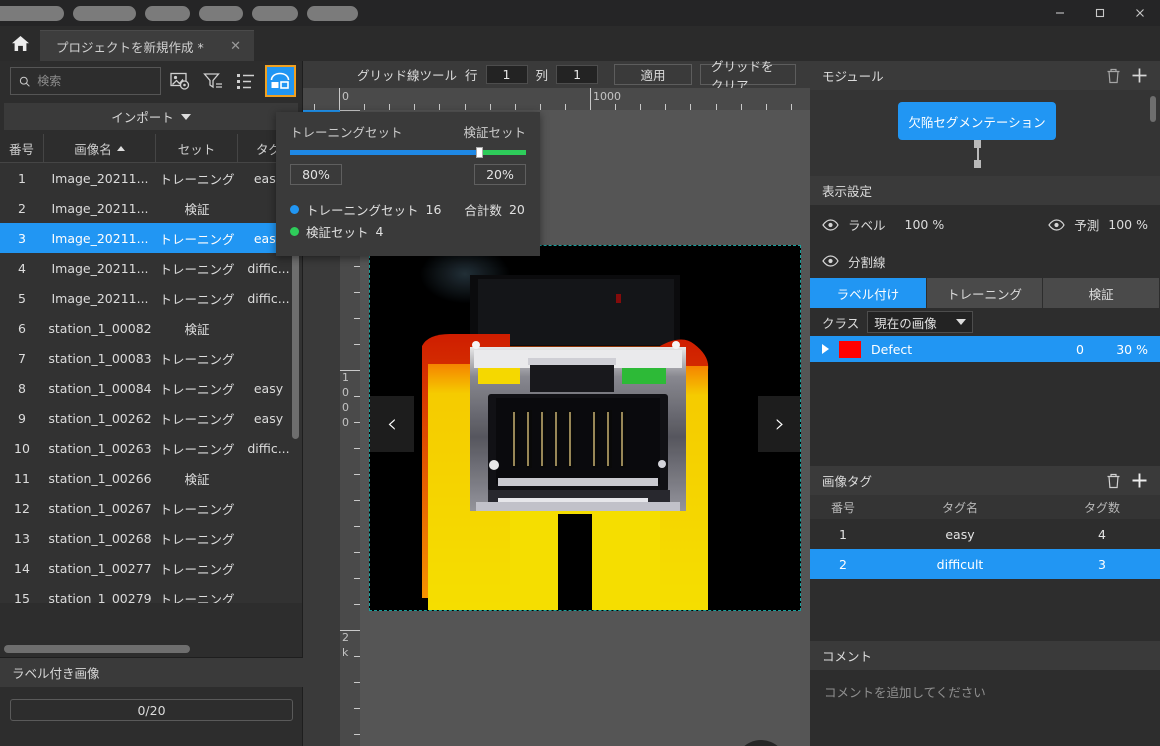 The image size is (1160, 746). I want to click on list-view-icon, so click(246, 81).